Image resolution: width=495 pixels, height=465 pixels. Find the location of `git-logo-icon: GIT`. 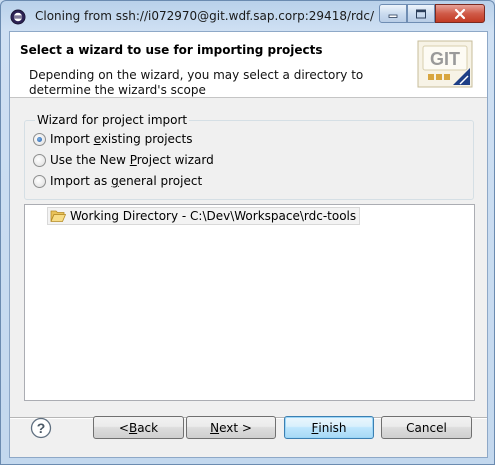

git-logo-icon: GIT is located at coordinates (445, 64).